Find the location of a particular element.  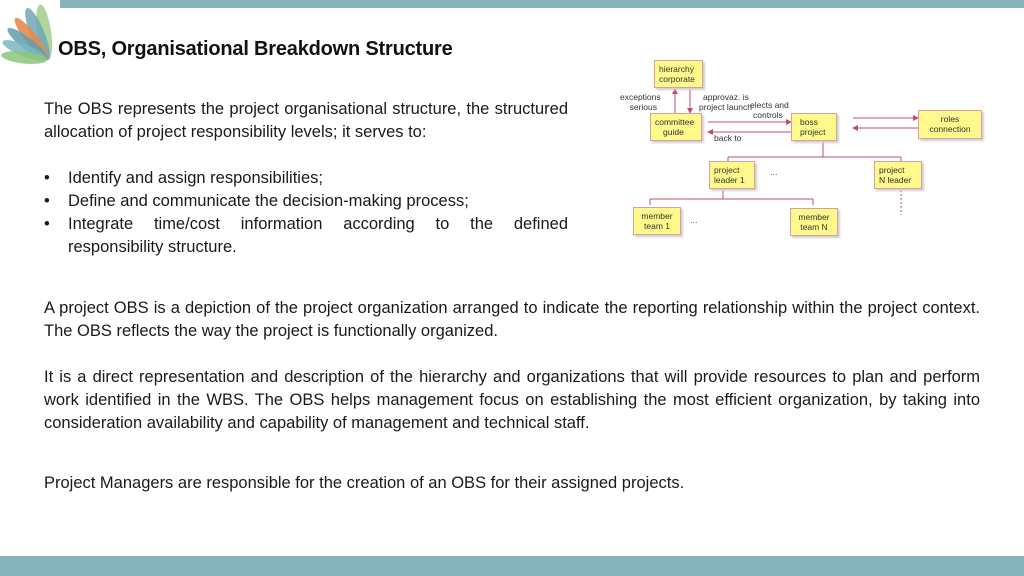

node-member-team-n: member team N is located at coordinates (814, 222).